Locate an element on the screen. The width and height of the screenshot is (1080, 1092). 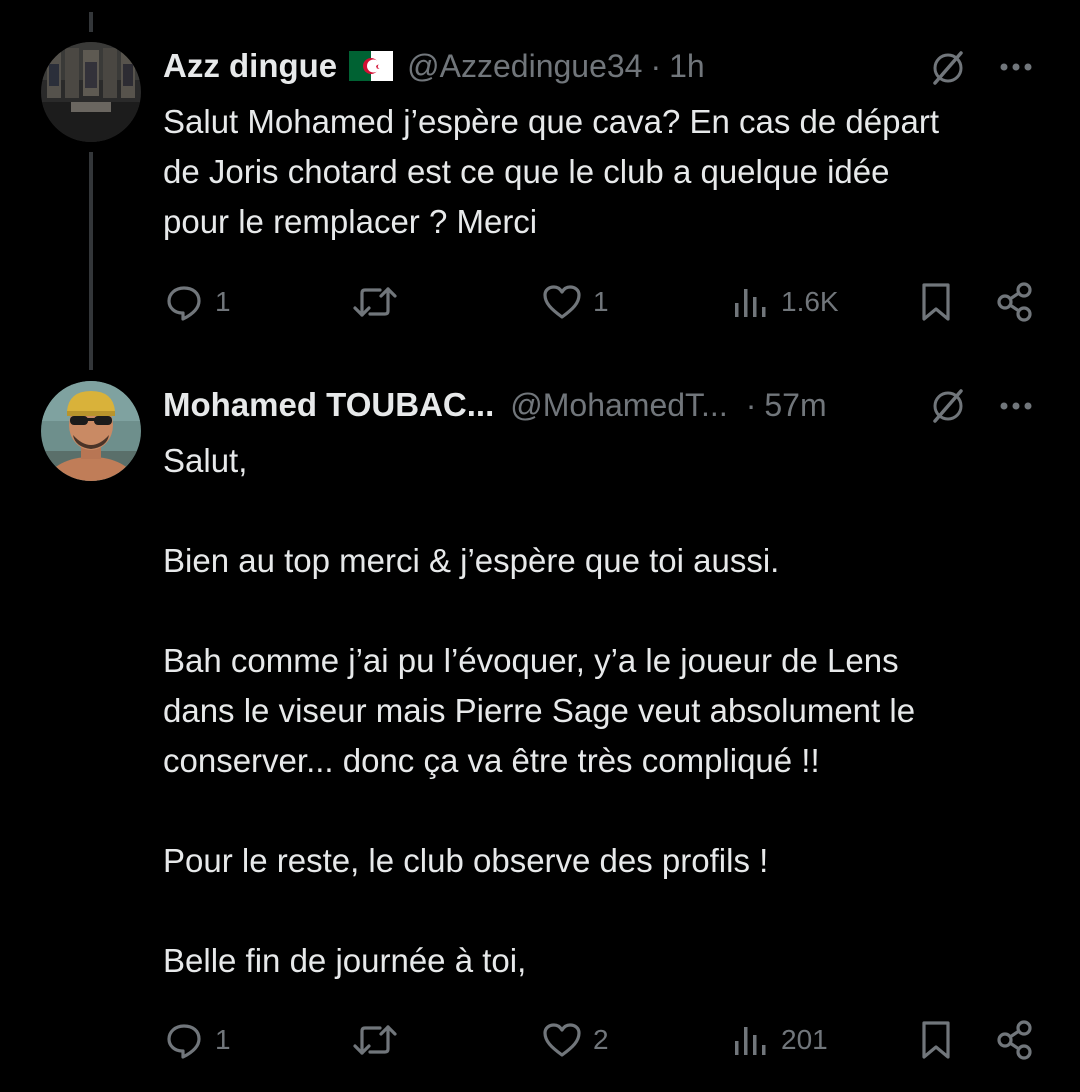
tweet-header: Mohamed TOUBAC... @MohamedT... · 57m is located at coordinates (495, 405).